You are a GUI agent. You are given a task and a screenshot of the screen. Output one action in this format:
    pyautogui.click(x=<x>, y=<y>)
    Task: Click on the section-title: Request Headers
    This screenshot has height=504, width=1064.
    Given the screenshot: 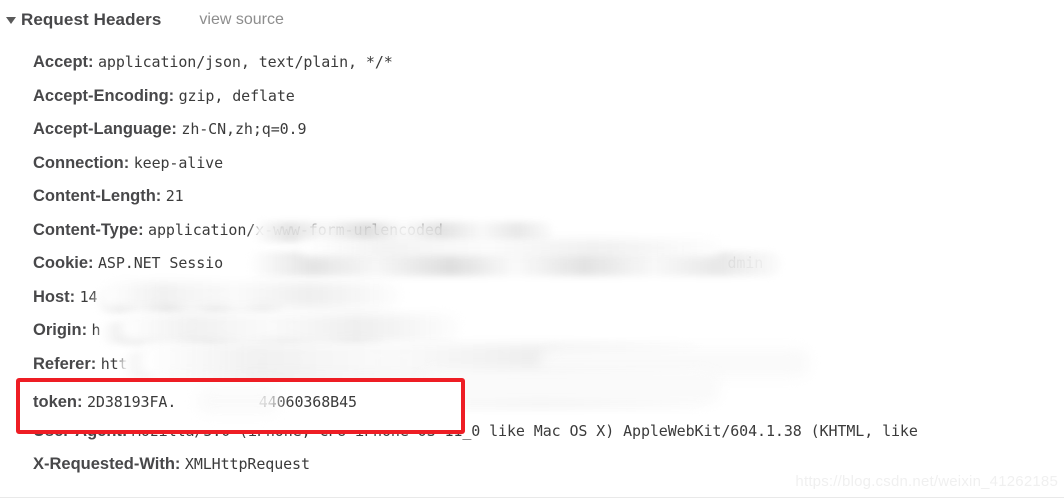 What is the action you would take?
    pyautogui.click(x=91, y=19)
    